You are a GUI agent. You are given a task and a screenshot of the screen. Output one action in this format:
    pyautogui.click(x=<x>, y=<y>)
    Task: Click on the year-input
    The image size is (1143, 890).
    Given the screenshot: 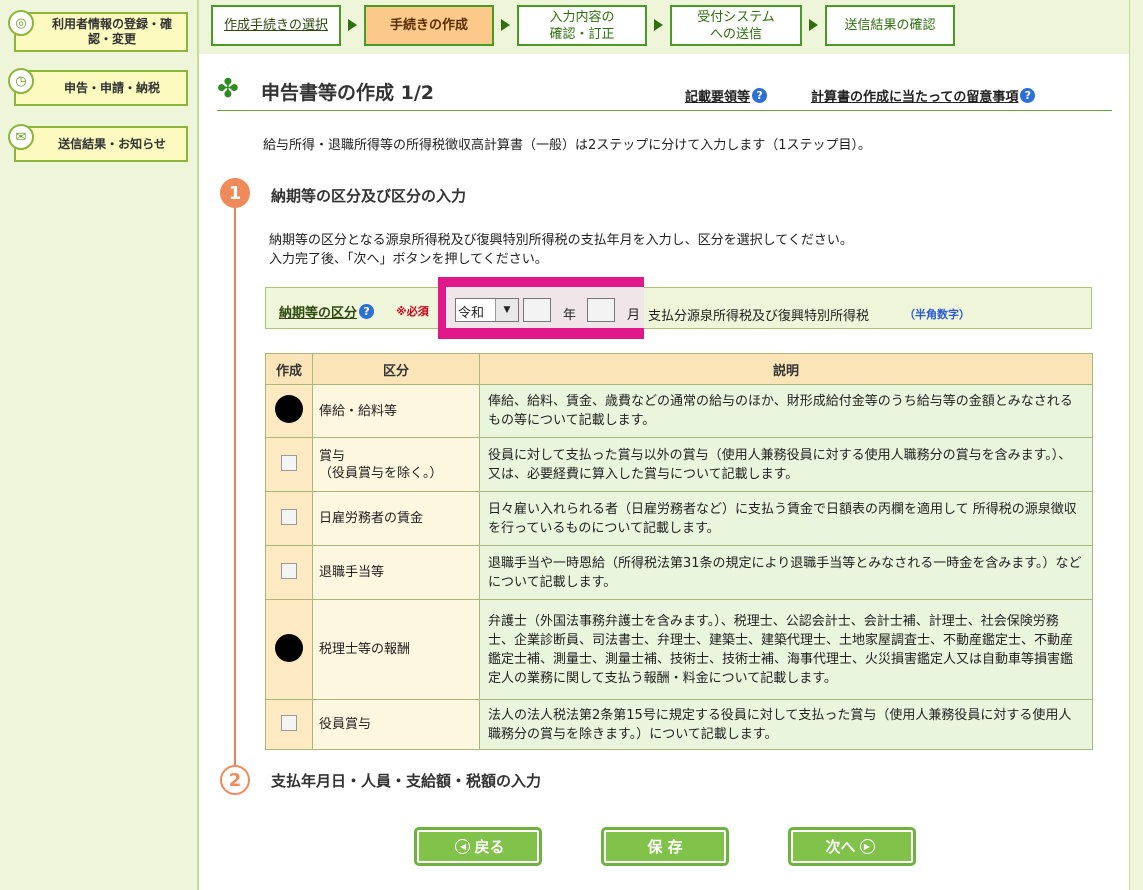 What is the action you would take?
    pyautogui.click(x=537, y=310)
    